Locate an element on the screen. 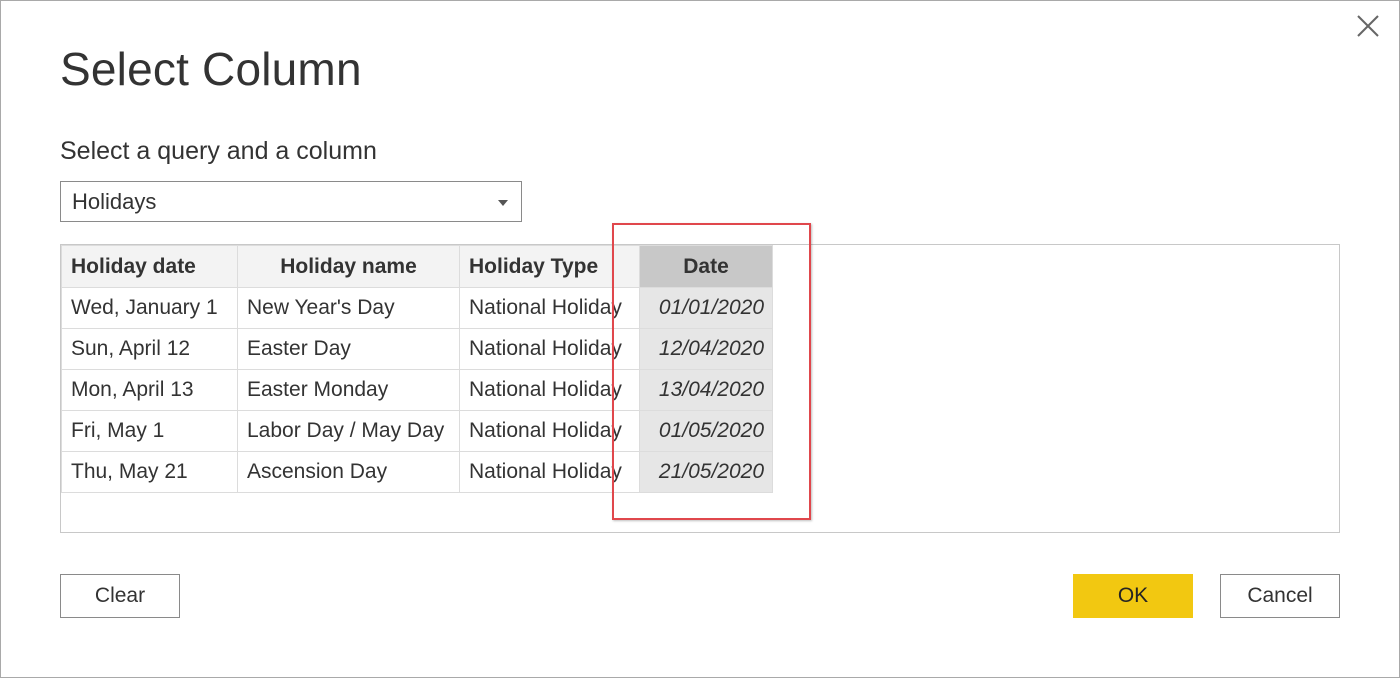  close-button is located at coordinates (1368, 26).